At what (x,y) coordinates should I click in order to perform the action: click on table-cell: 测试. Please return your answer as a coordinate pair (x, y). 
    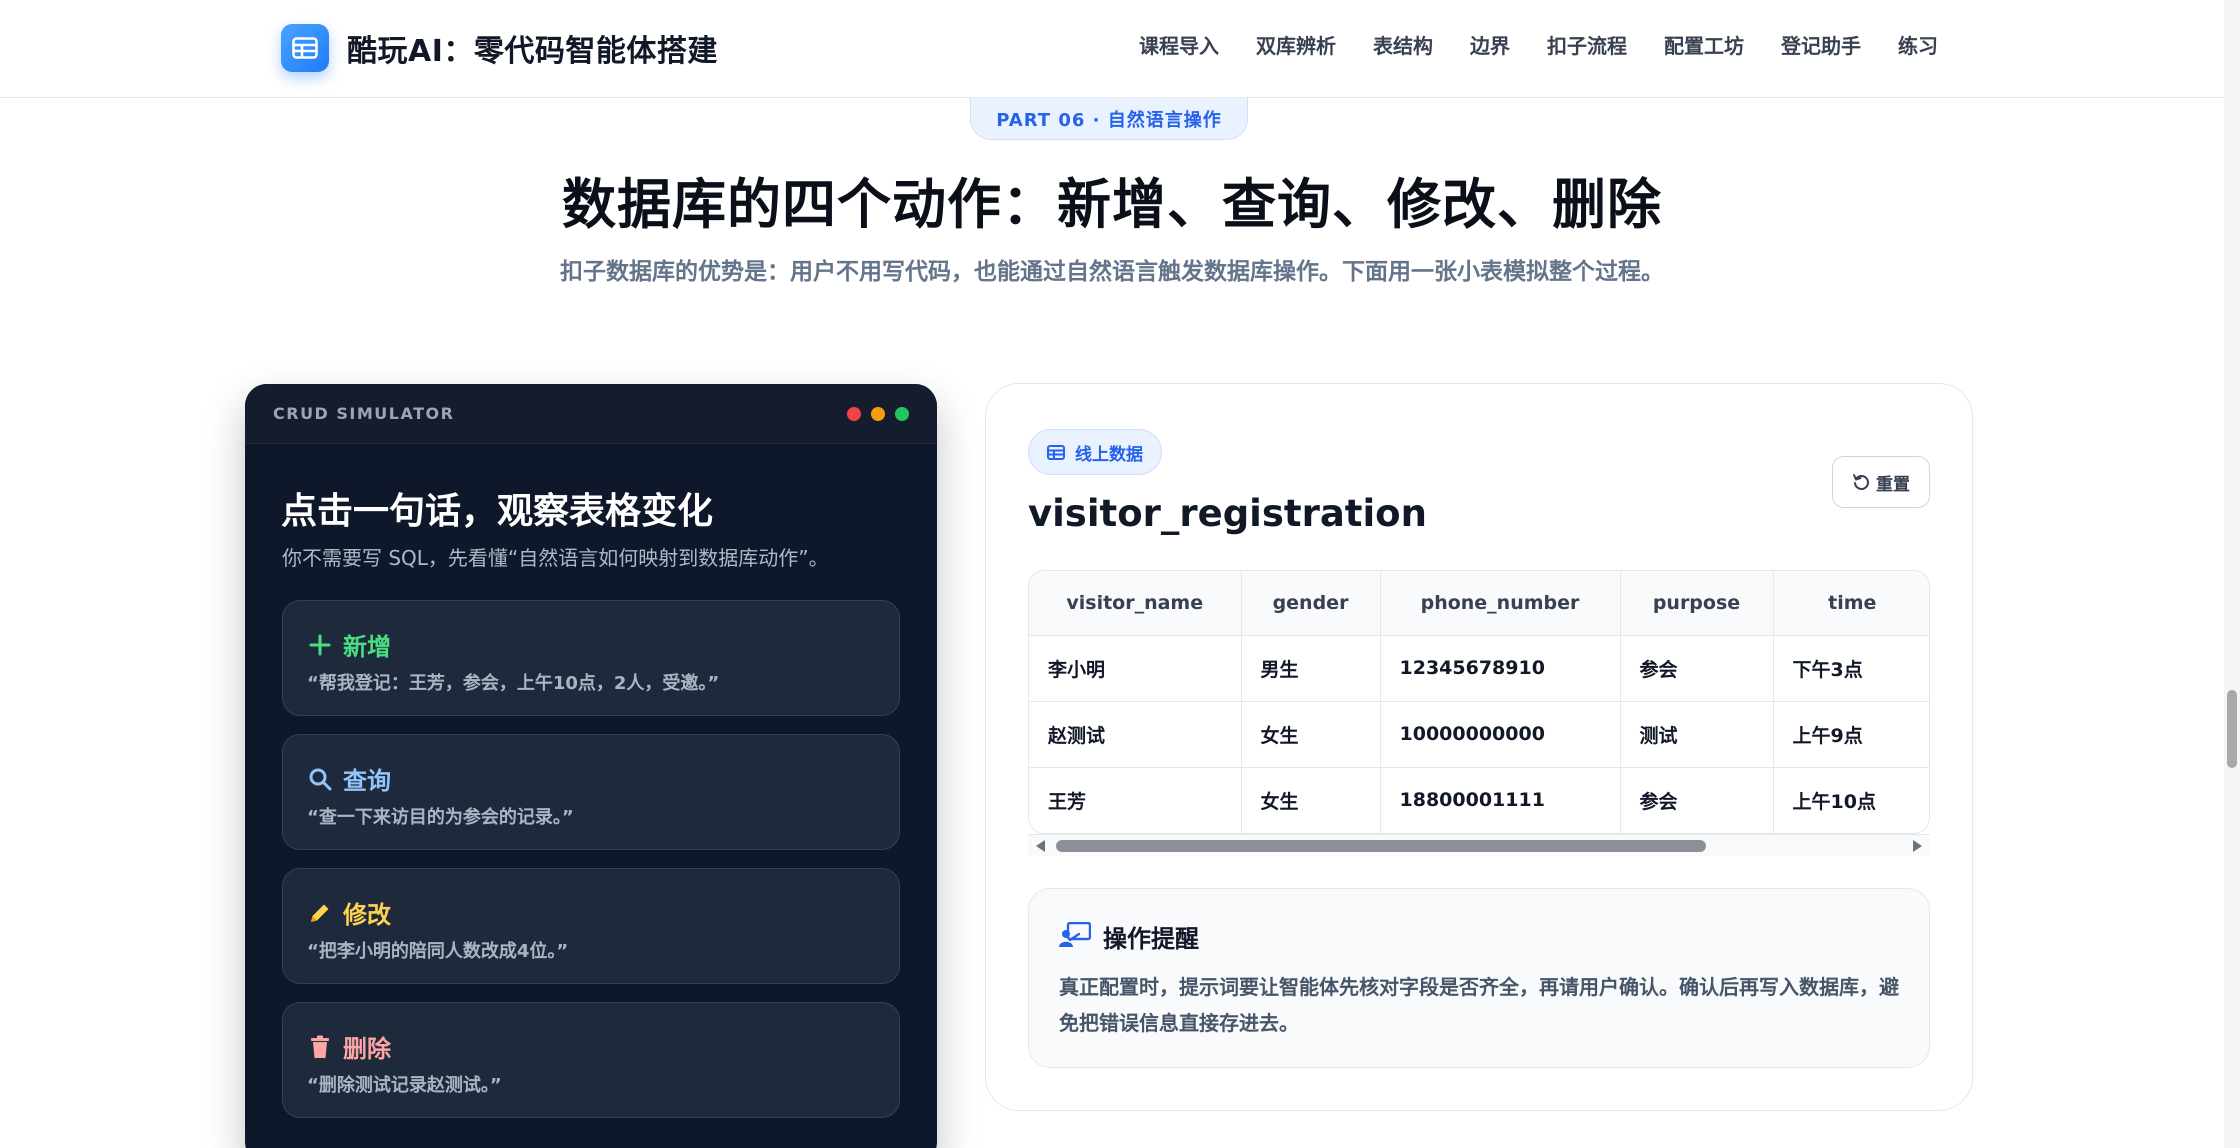
    Looking at the image, I should click on (1697, 734).